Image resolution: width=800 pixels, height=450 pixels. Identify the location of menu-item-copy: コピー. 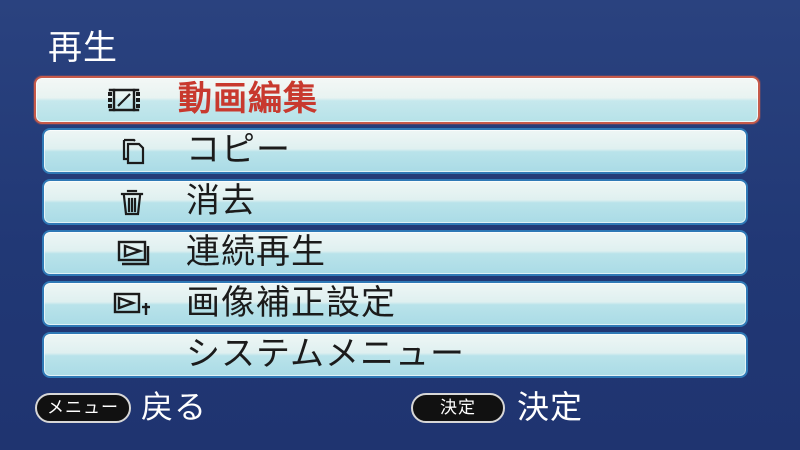
(395, 151).